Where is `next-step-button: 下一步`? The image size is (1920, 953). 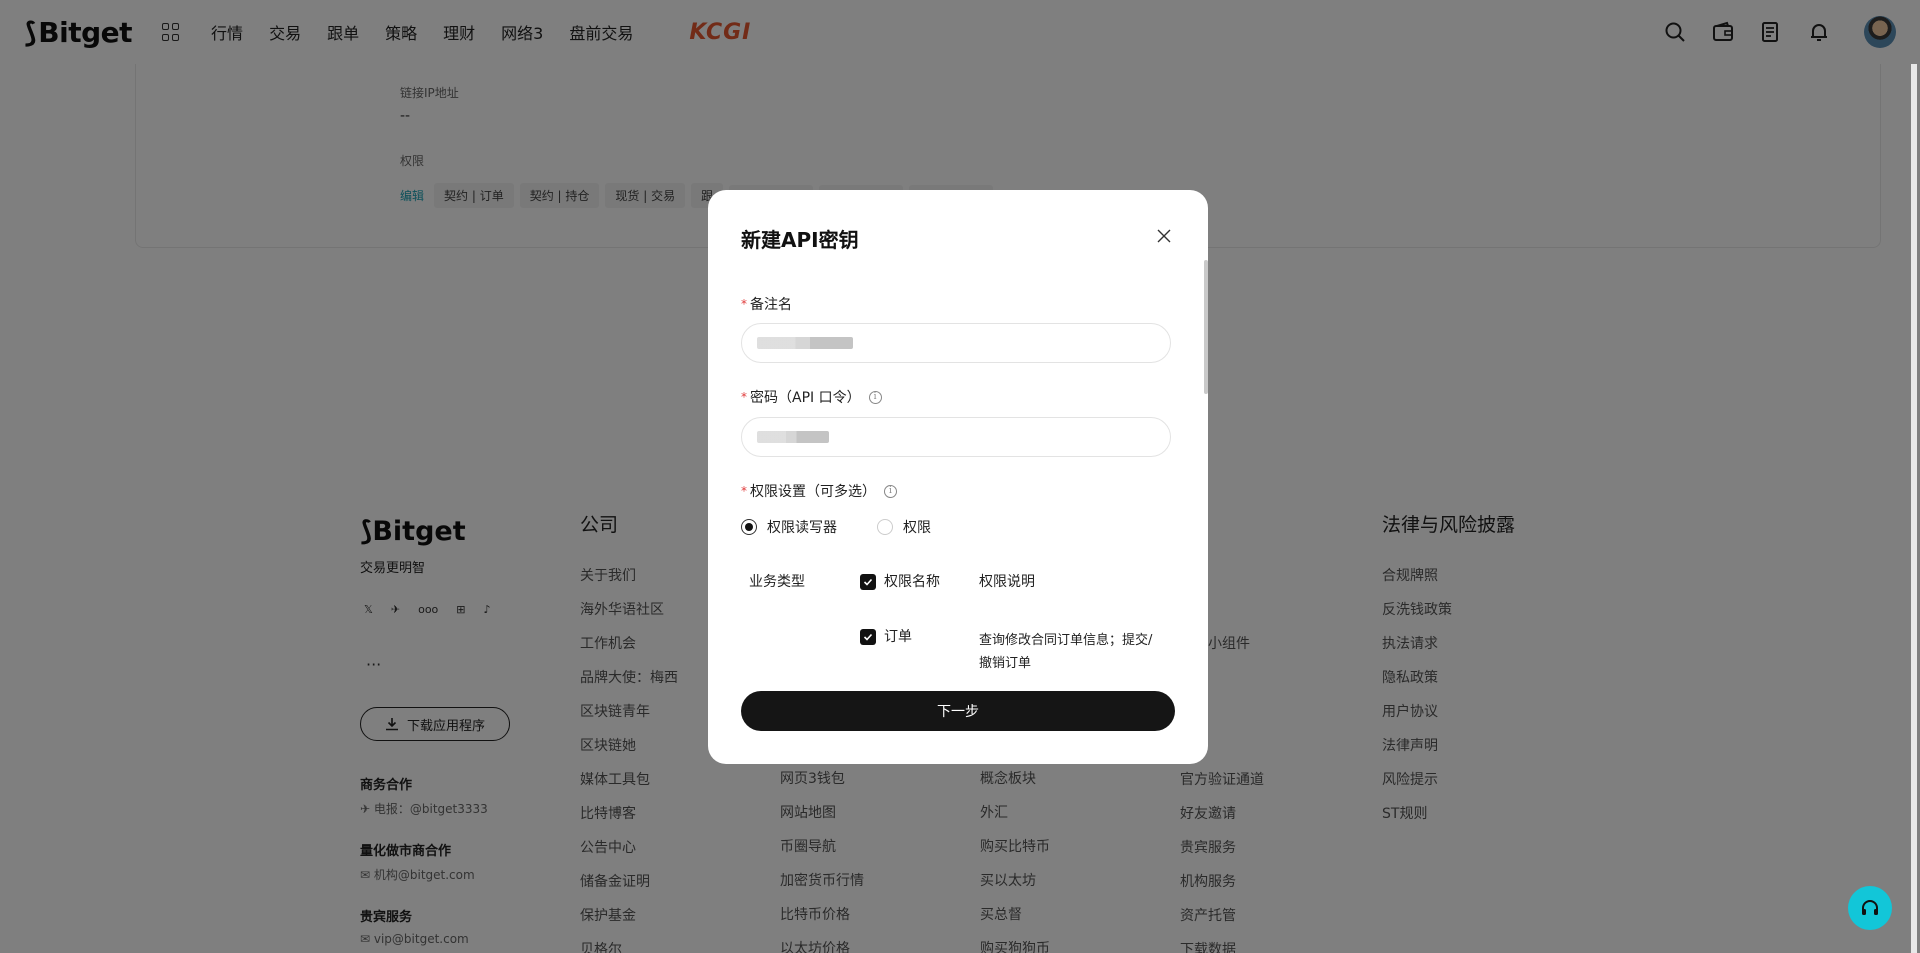 next-step-button: 下一步 is located at coordinates (958, 711).